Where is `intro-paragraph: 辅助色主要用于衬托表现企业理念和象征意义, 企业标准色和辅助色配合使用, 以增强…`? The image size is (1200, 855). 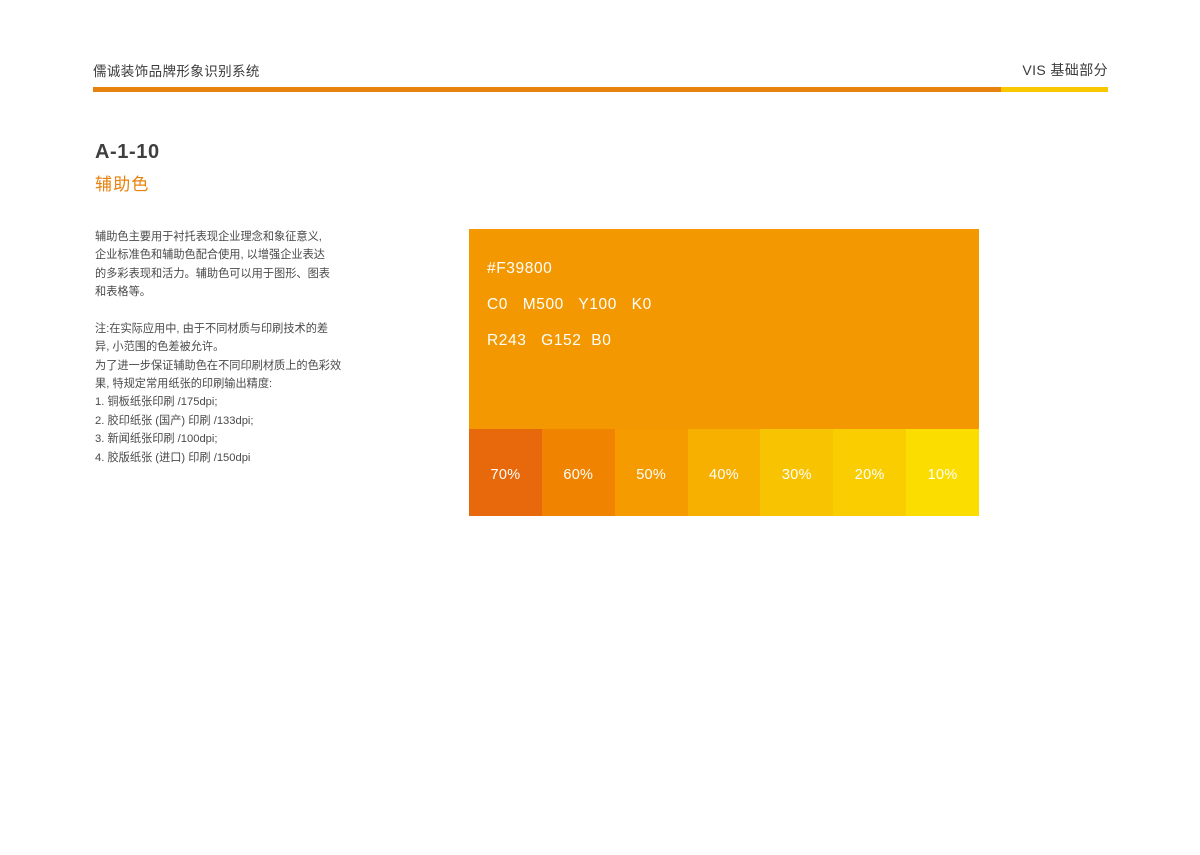
intro-paragraph: 辅助色主要用于衬托表现企业理念和象征意义, 企业标准色和辅助色配合使用, 以增强… is located at coordinates (227, 265).